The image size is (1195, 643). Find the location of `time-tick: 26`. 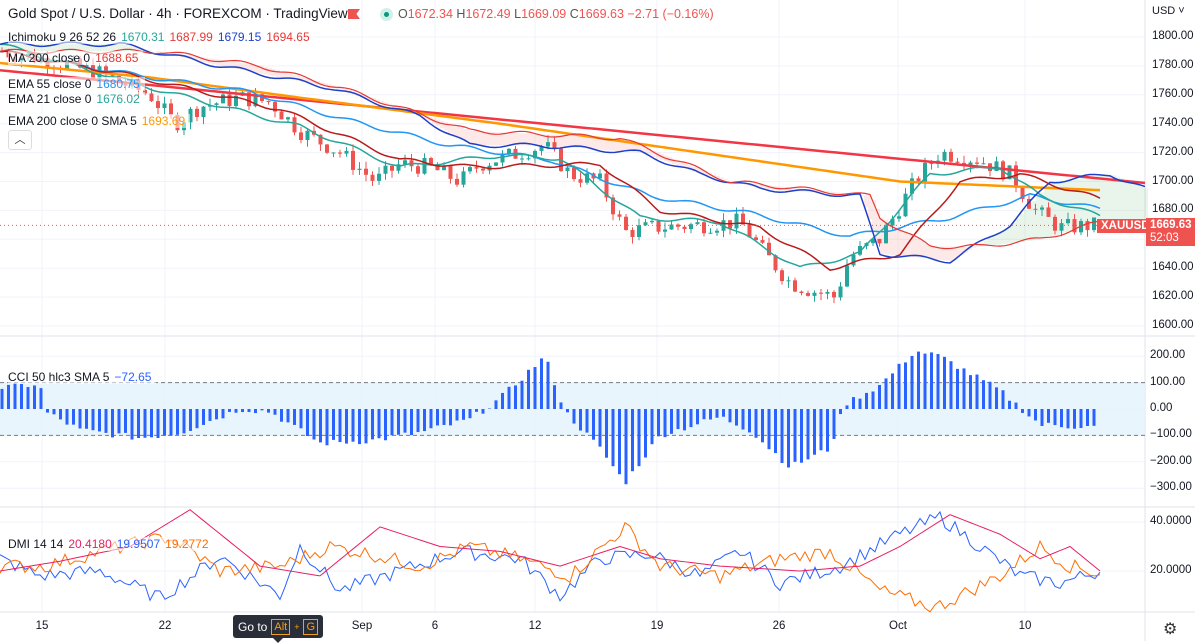

time-tick: 26 is located at coordinates (779, 626).